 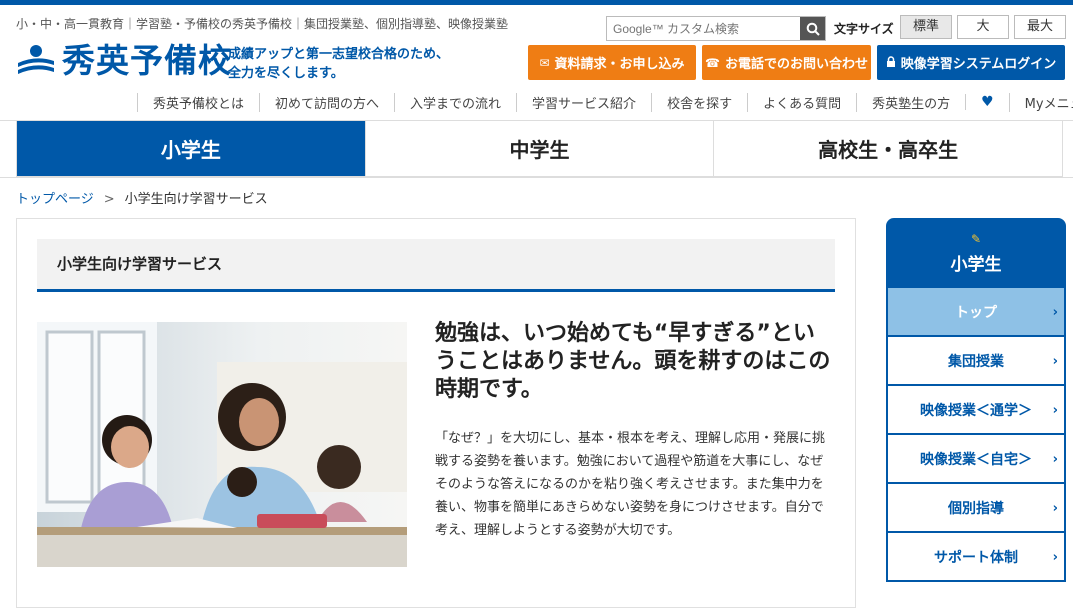 I want to click on breadcrumb: トップページ > 小学生向け学習サービス, so click(x=142, y=197).